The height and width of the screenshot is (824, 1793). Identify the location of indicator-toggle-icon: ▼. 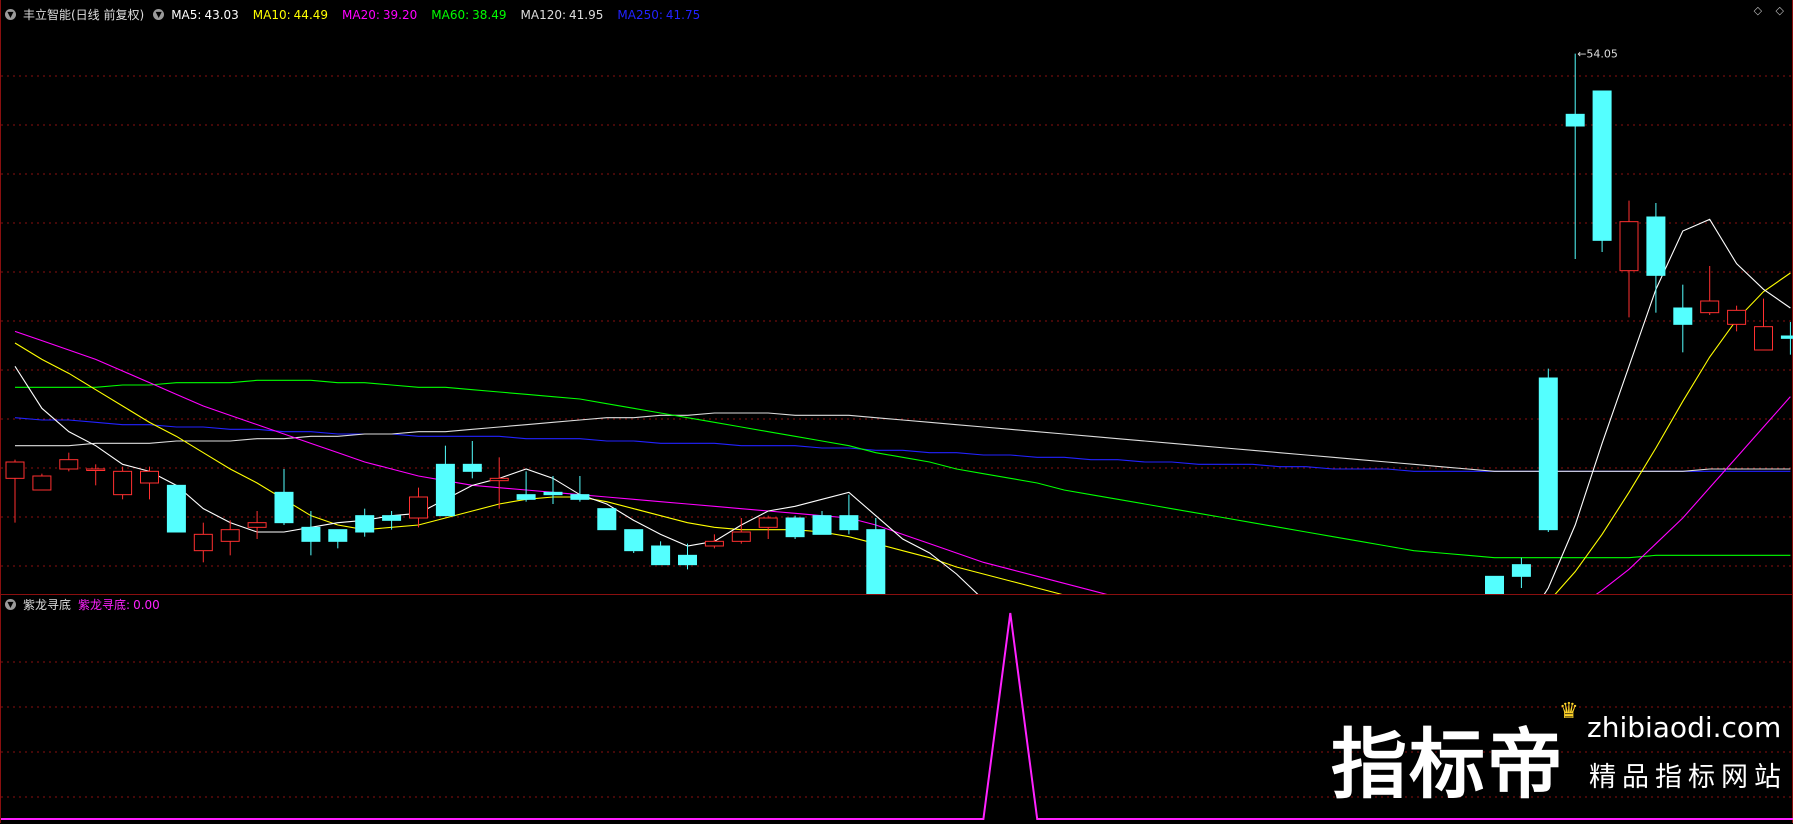
(10, 604).